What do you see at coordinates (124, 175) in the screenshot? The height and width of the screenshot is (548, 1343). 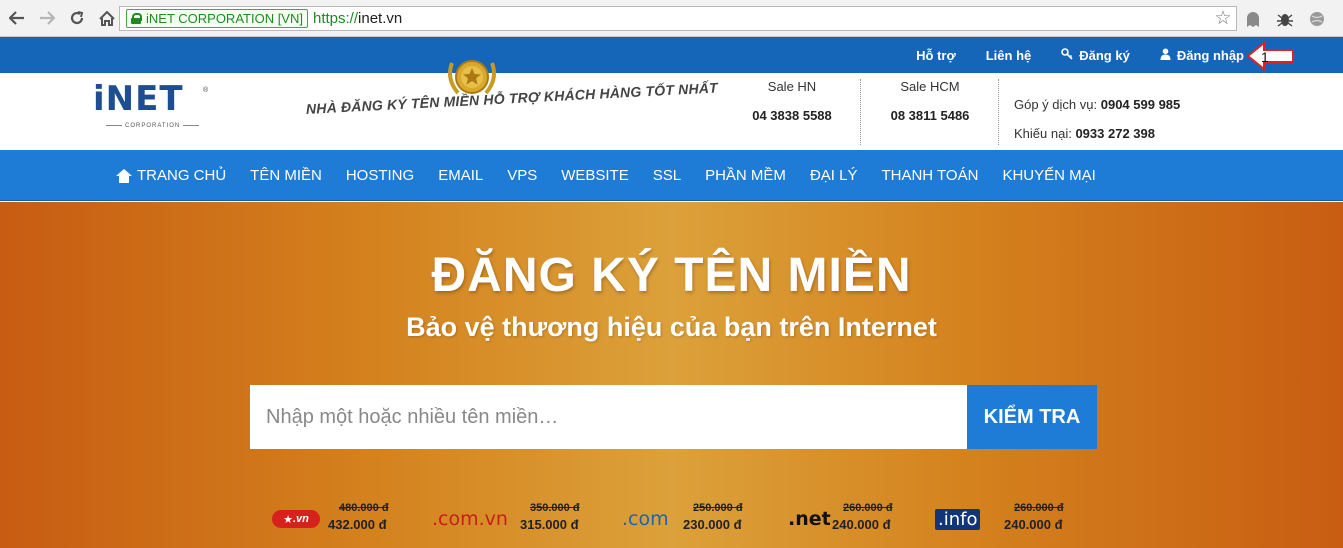 I see `home-icon` at bounding box center [124, 175].